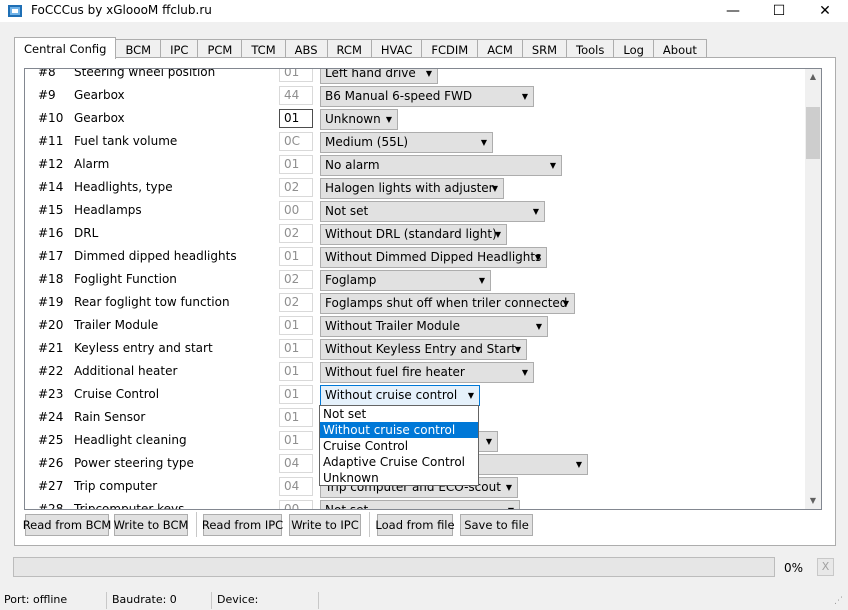 This screenshot has height=610, width=848. Describe the element at coordinates (394, 567) in the screenshot. I see `progress-bar` at that location.